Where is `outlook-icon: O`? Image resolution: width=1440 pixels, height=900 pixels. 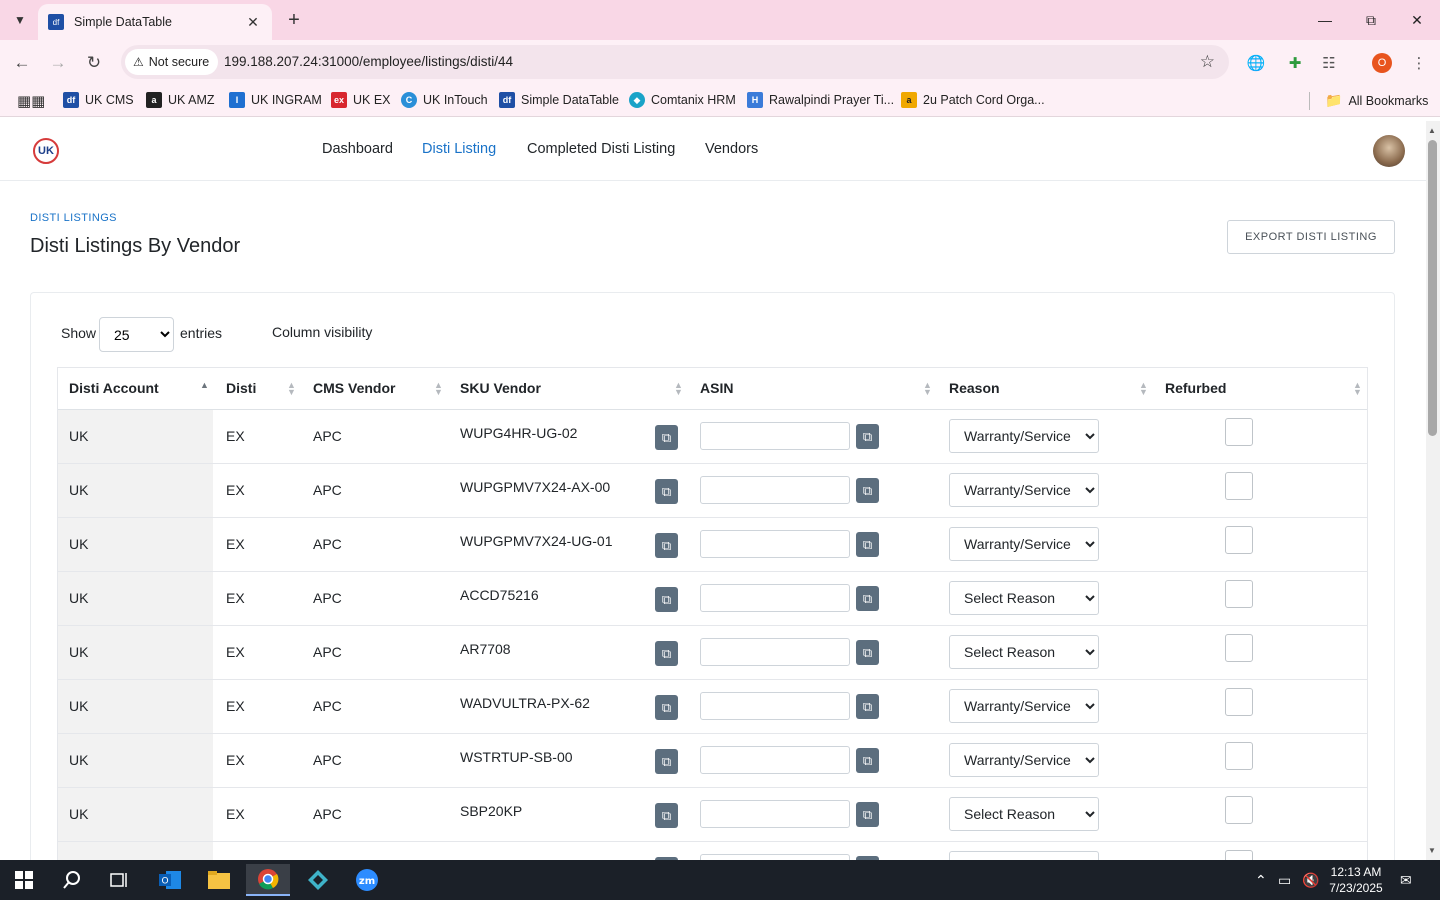
outlook-icon: O is located at coordinates (170, 880).